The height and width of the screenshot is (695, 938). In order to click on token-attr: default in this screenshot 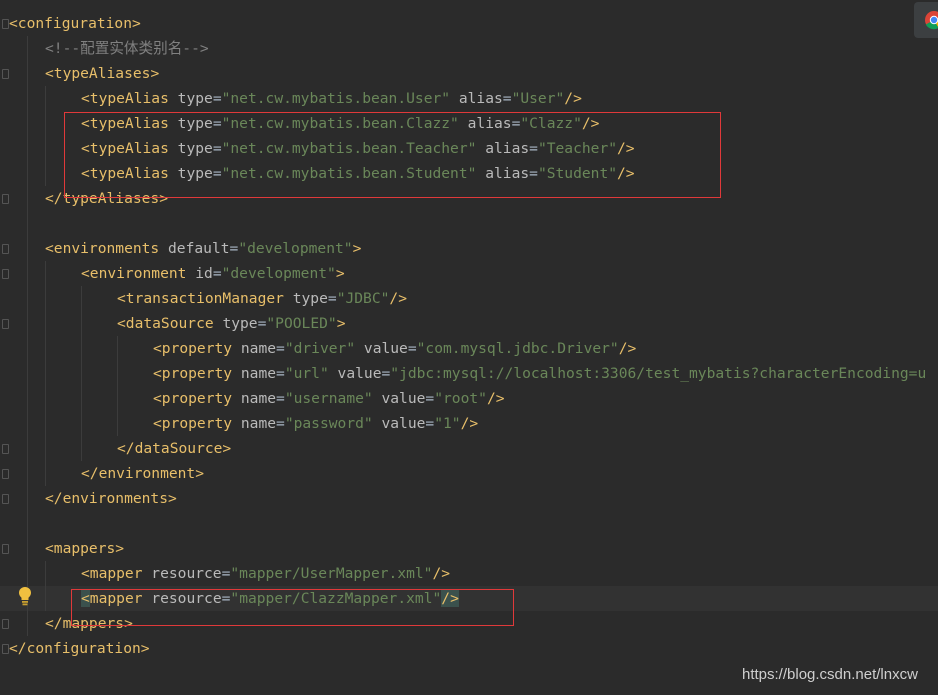, I will do `click(199, 248)`.